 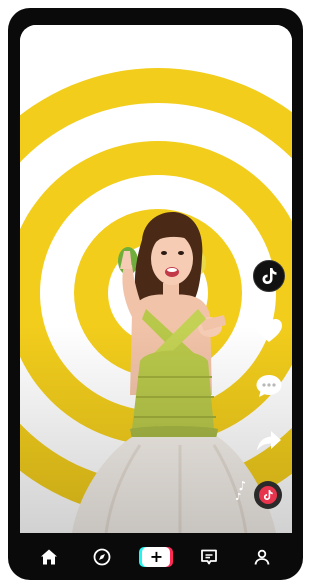 I want to click on music-disc-button, so click(x=268, y=495).